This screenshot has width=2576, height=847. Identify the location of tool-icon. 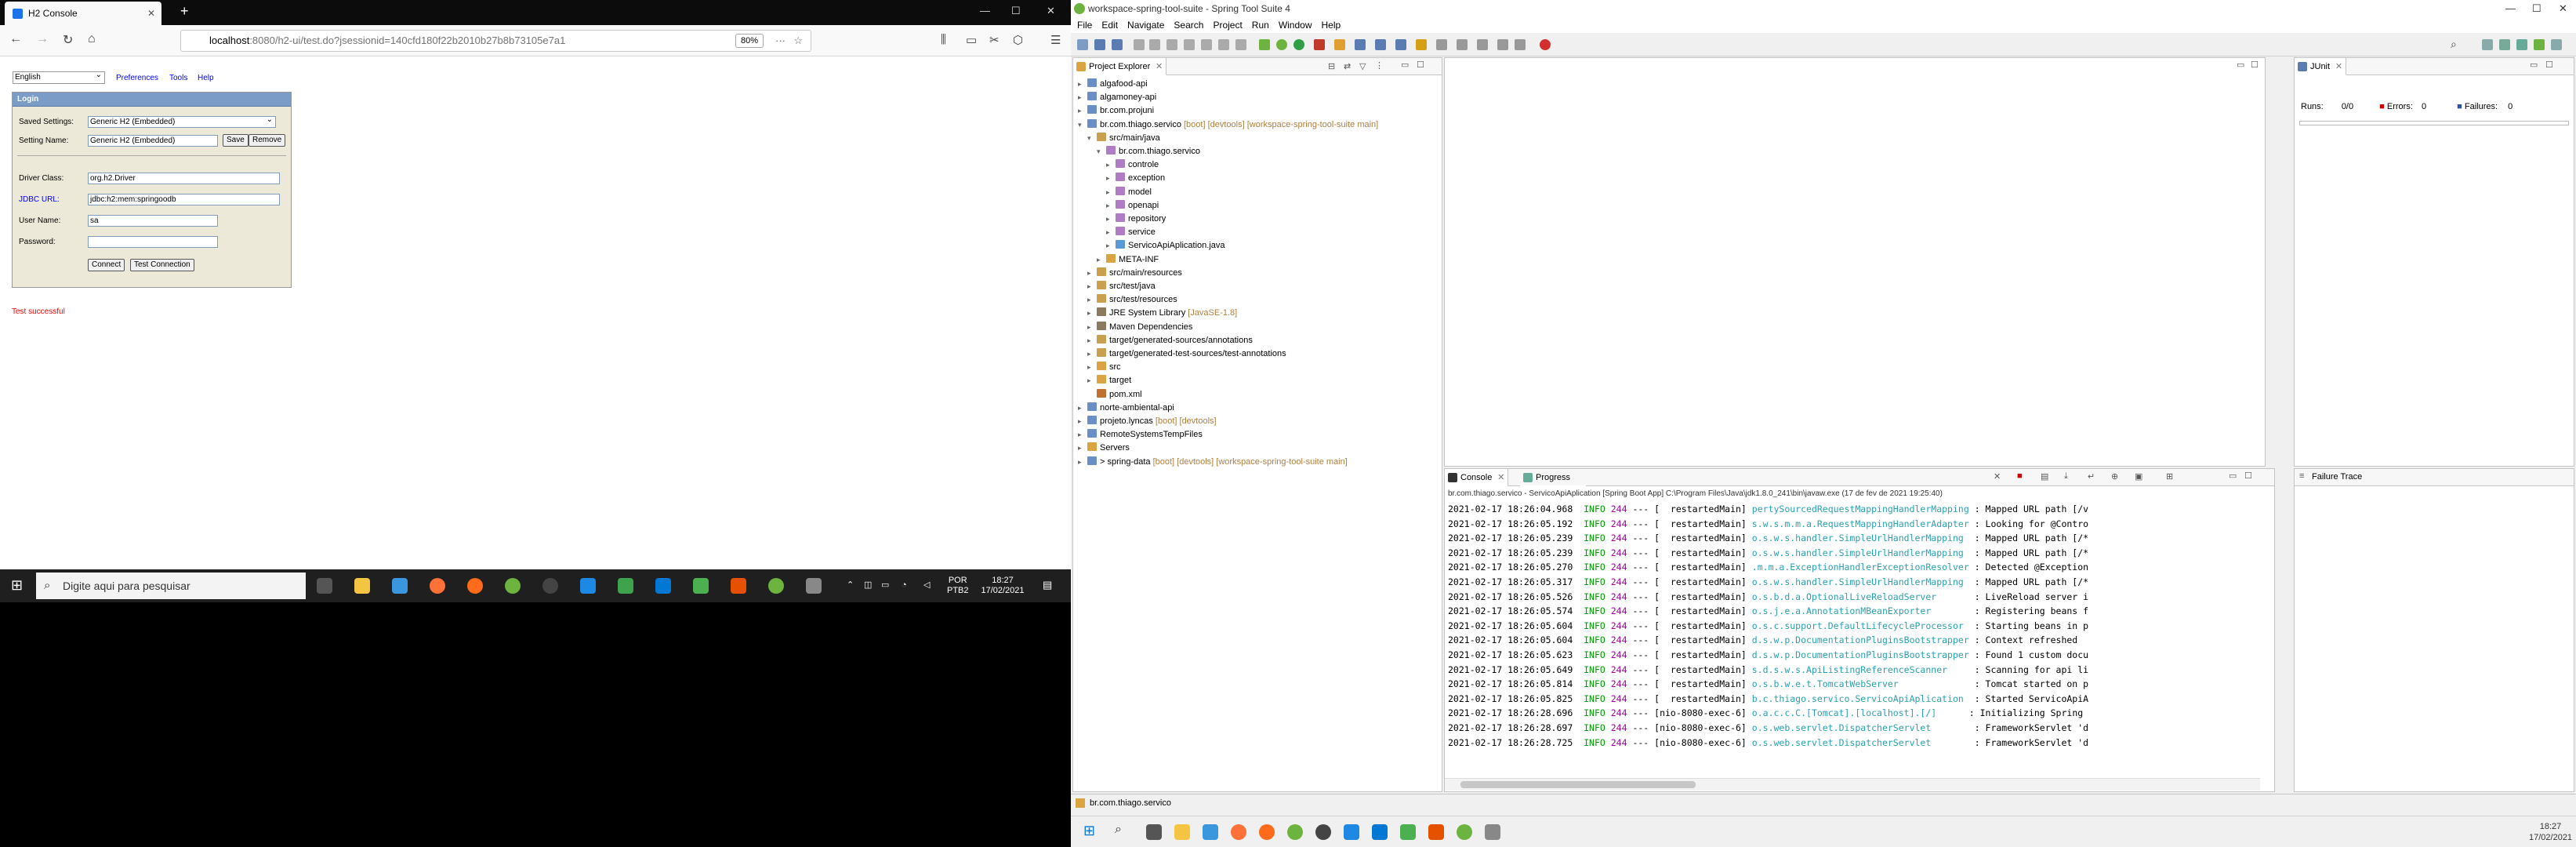
(814, 586).